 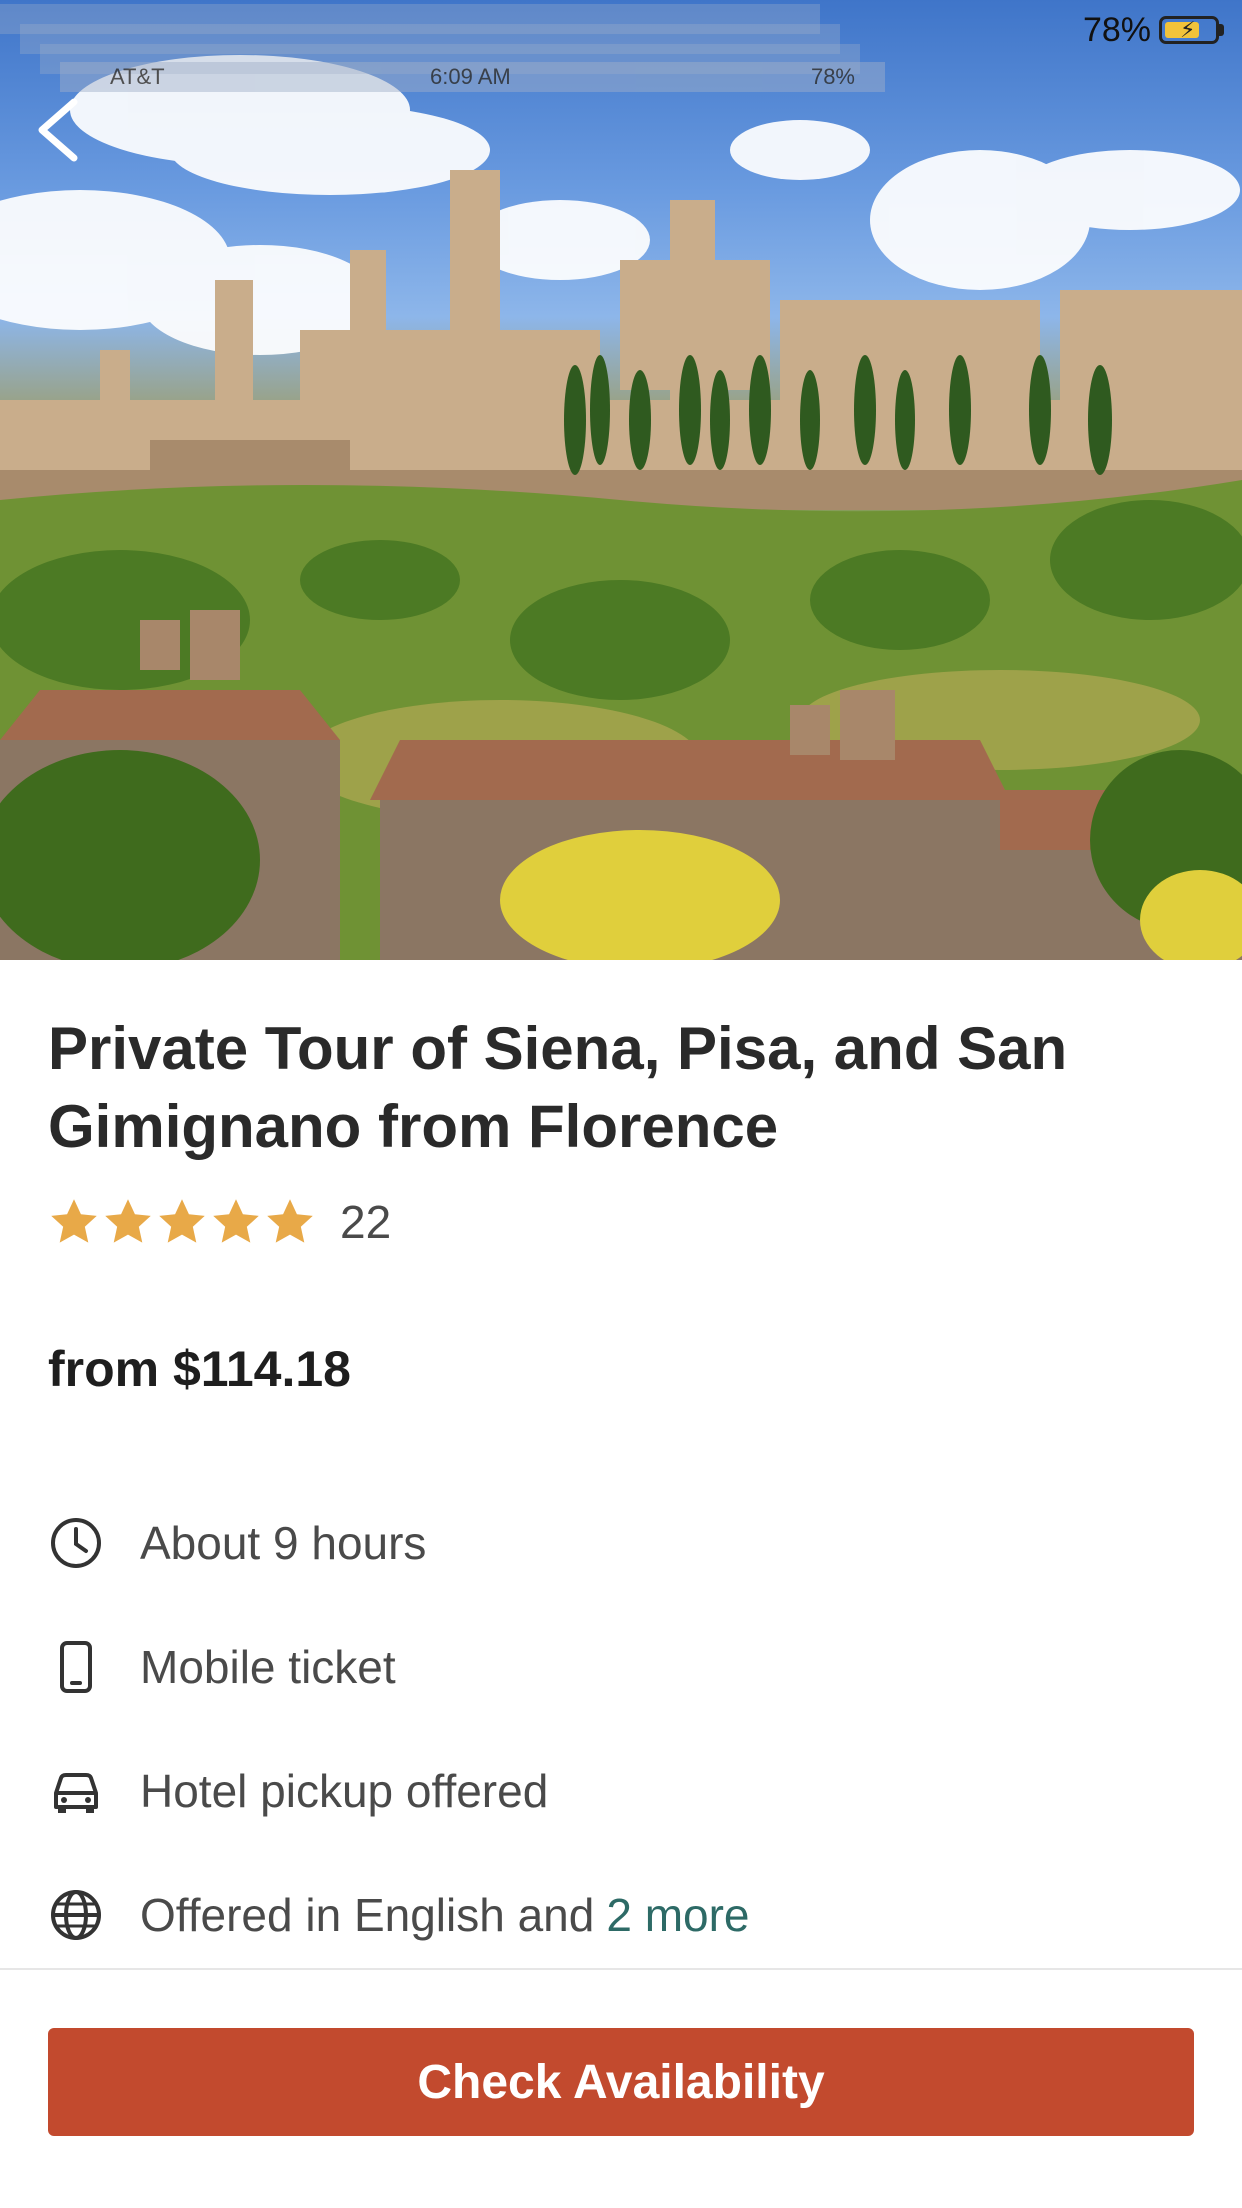 I want to click on rating-row: 22, so click(x=219, y=1222).